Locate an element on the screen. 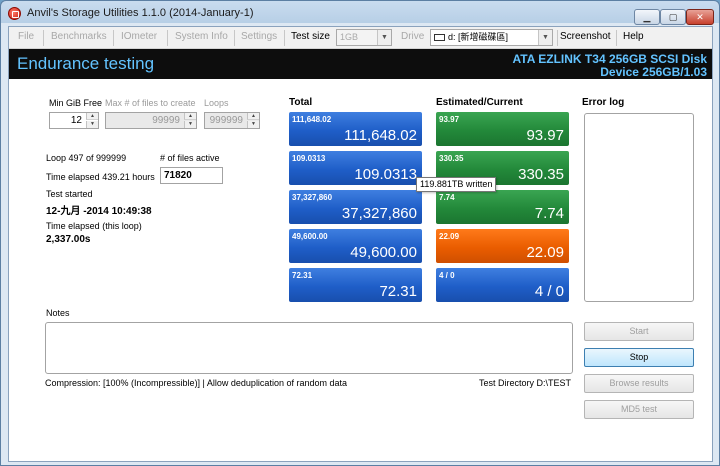 This screenshot has width=720, height=466. tile-value: 49,600.00 is located at coordinates (383, 252).